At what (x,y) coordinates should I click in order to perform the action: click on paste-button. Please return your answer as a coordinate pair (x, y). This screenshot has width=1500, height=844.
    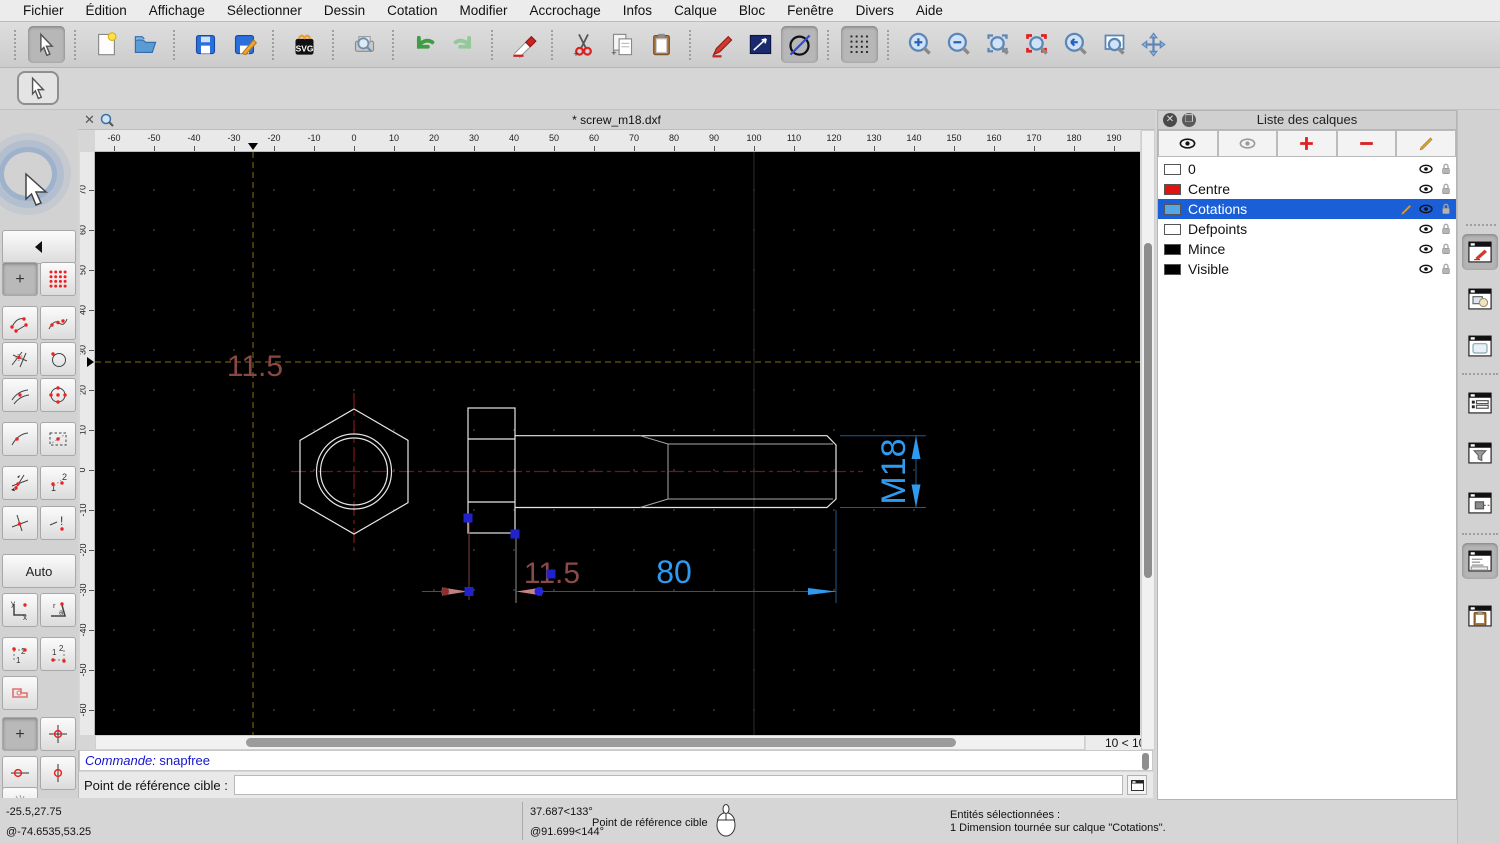
    Looking at the image, I should click on (661, 44).